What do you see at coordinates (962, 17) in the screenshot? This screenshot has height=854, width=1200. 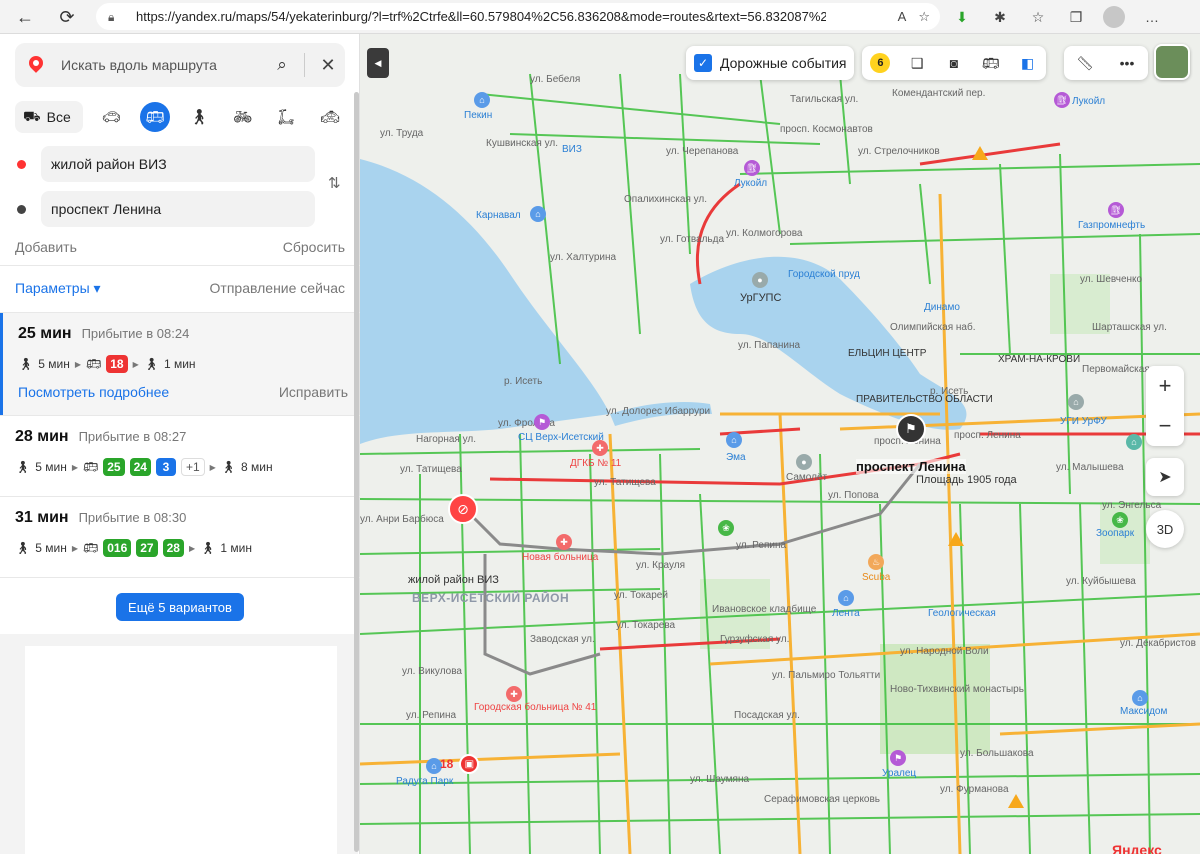 I see `download-icon: ⬇` at bounding box center [962, 17].